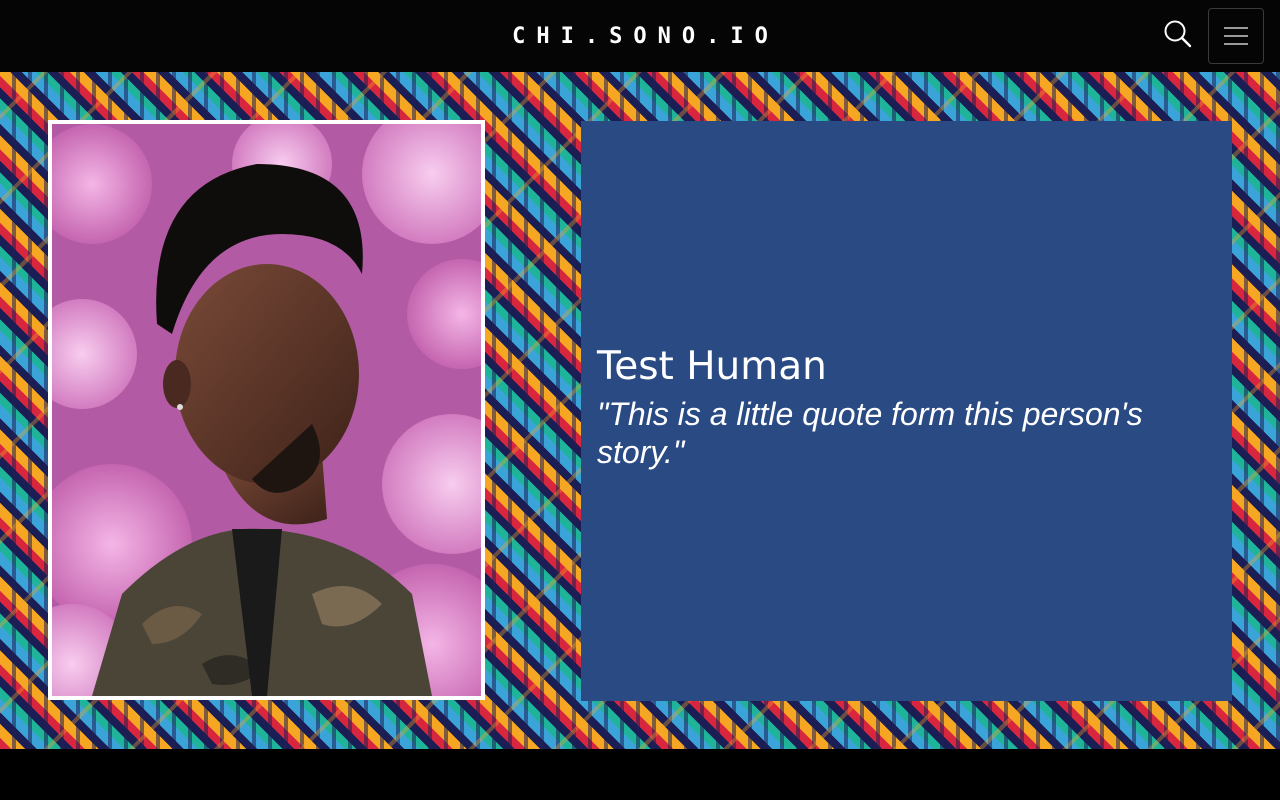 Image resolution: width=1280 pixels, height=800 pixels. I want to click on navbar: CHI.SONO.IO, so click(640, 36).